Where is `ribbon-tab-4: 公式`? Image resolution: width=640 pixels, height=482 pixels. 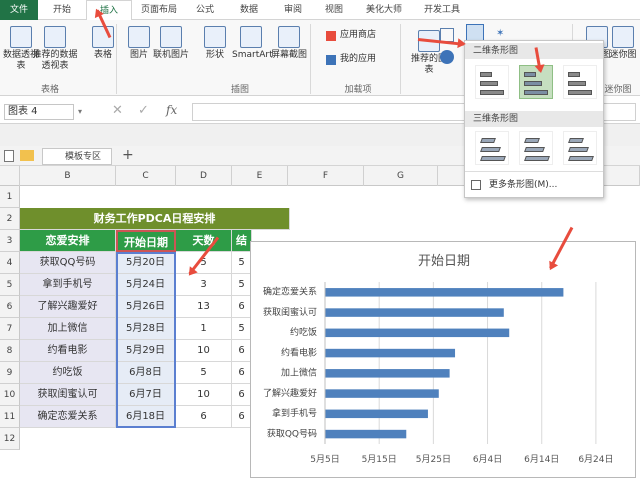 ribbon-tab-4: 公式 is located at coordinates (205, 10).